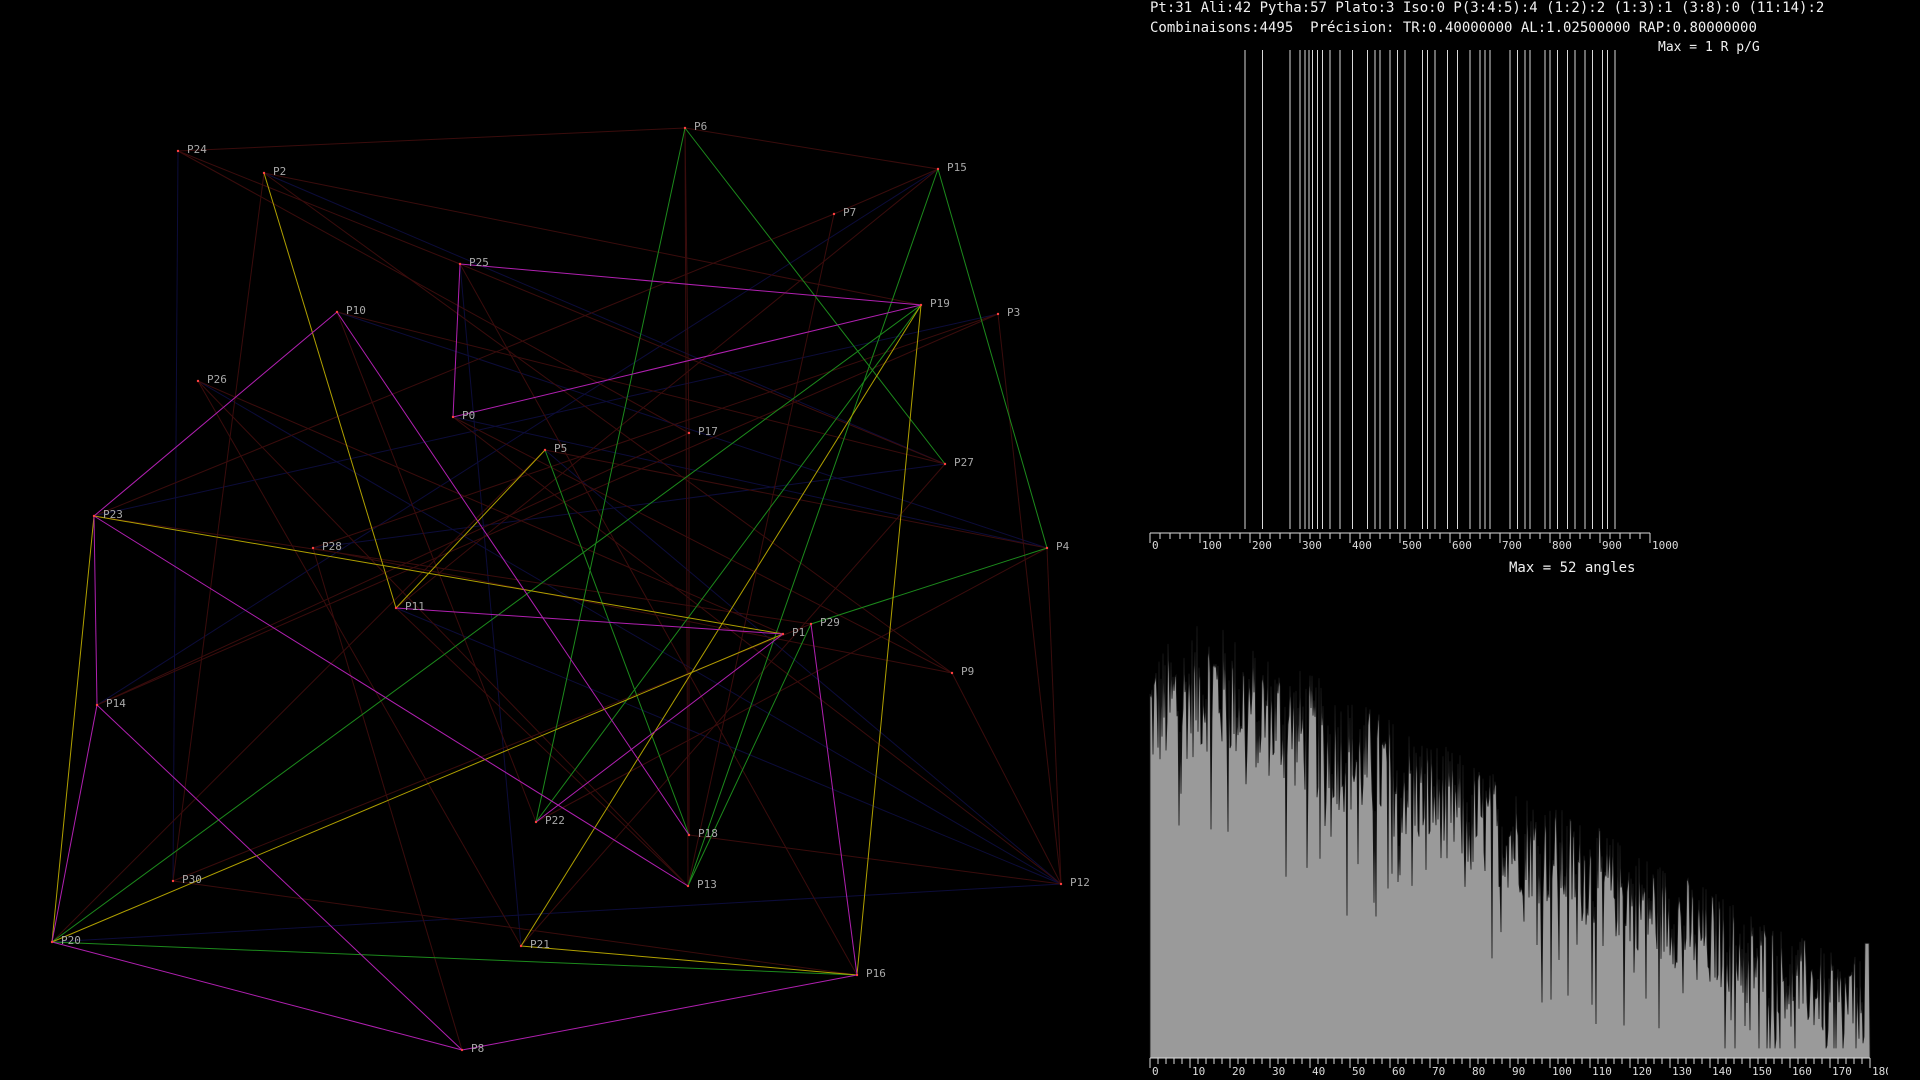 The width and height of the screenshot is (1920, 1080). I want to click on ratio-tick-label: 400, so click(1362, 545).